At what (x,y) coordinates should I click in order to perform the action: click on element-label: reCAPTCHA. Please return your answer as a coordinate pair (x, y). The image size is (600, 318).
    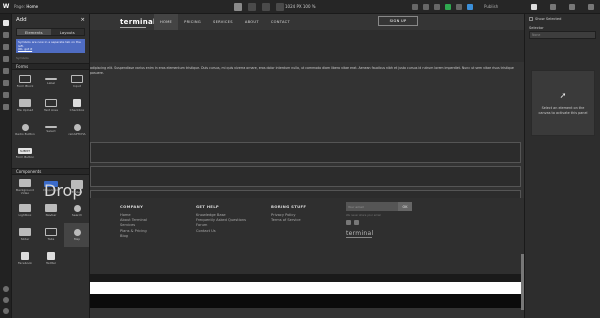
    Looking at the image, I should click on (77, 133).